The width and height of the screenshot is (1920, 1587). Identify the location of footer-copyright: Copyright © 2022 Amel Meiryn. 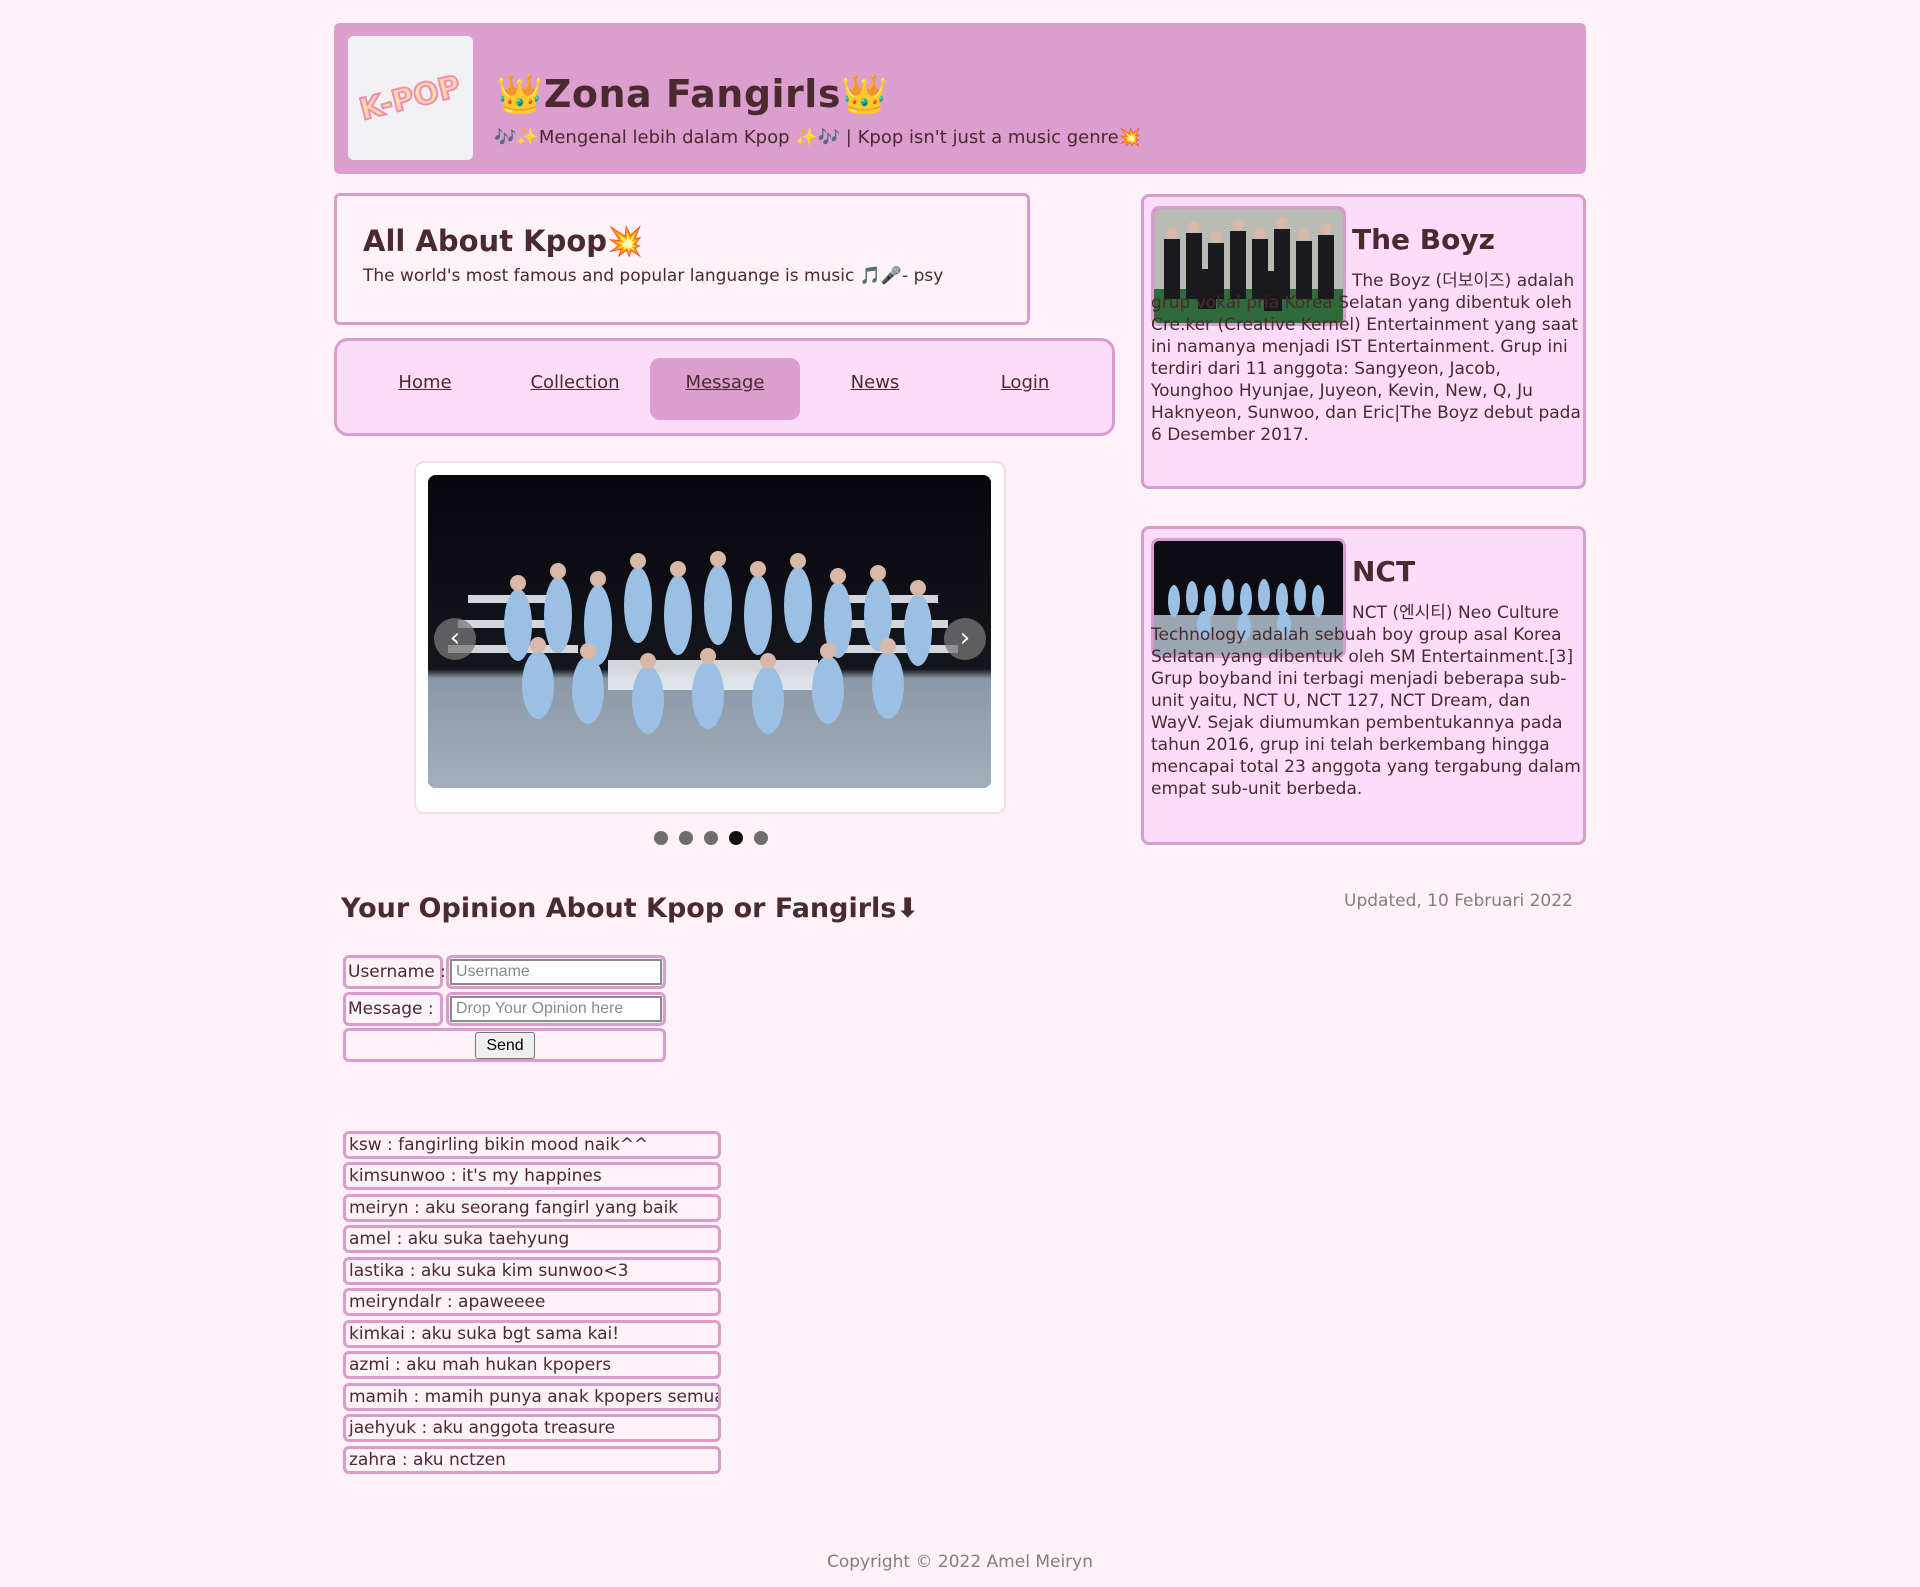
(960, 1562).